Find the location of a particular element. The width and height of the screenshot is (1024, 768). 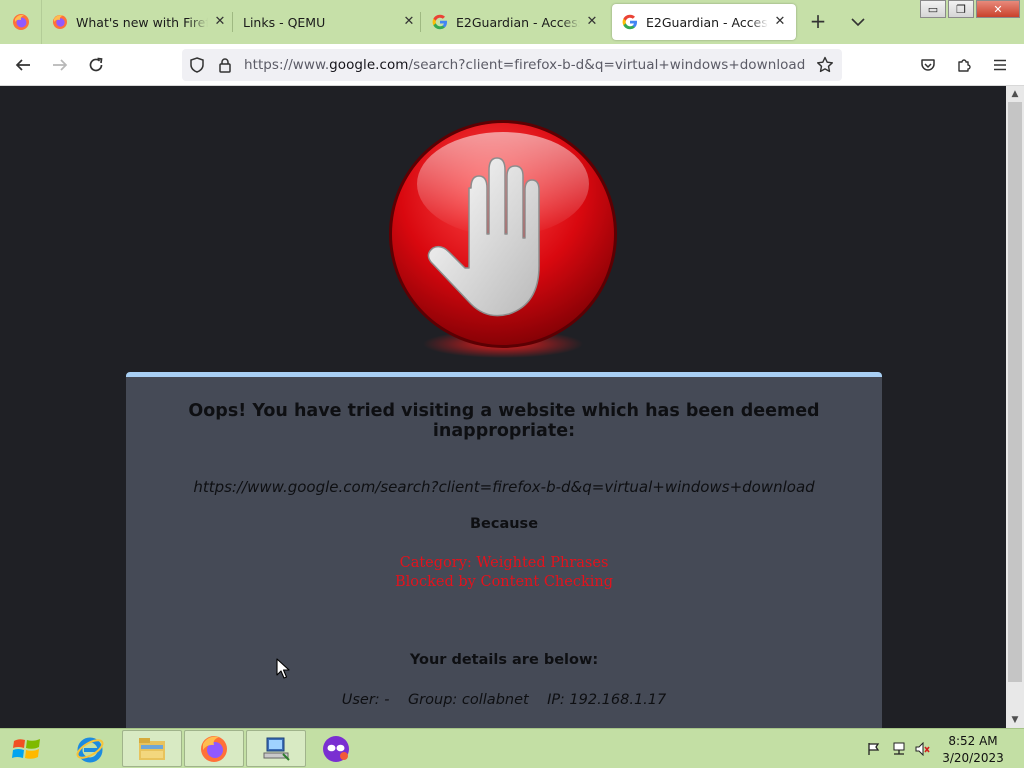

taskbar-mask-app is located at coordinates (336, 748).